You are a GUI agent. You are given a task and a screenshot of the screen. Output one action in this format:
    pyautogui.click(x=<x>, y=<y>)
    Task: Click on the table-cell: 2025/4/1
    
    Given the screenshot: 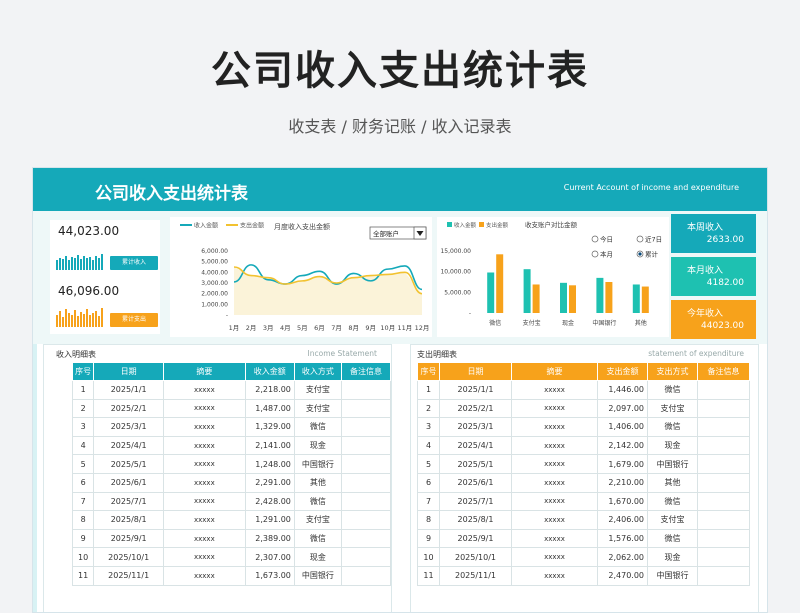 What is the action you would take?
    pyautogui.click(x=129, y=445)
    